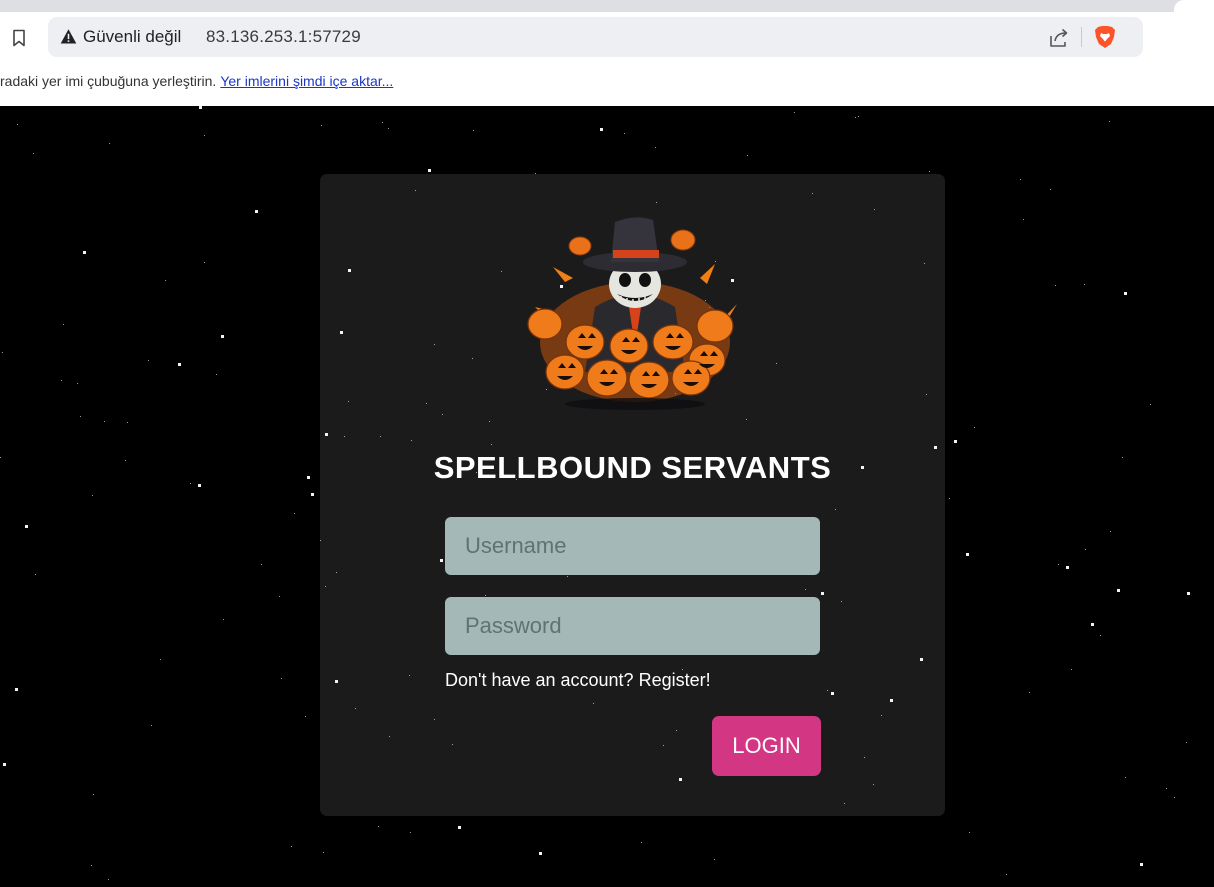 This screenshot has width=1214, height=887. What do you see at coordinates (595, 37) in the screenshot?
I see `address-bar: Güvenli değil 83.136.253.1:57729` at bounding box center [595, 37].